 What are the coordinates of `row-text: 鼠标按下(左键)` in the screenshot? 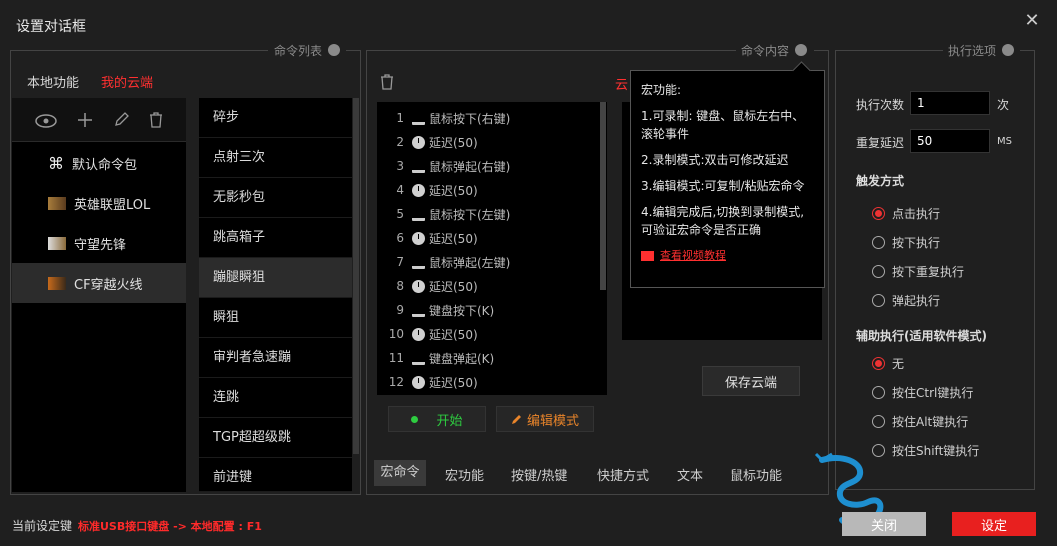 It's located at (470, 214).